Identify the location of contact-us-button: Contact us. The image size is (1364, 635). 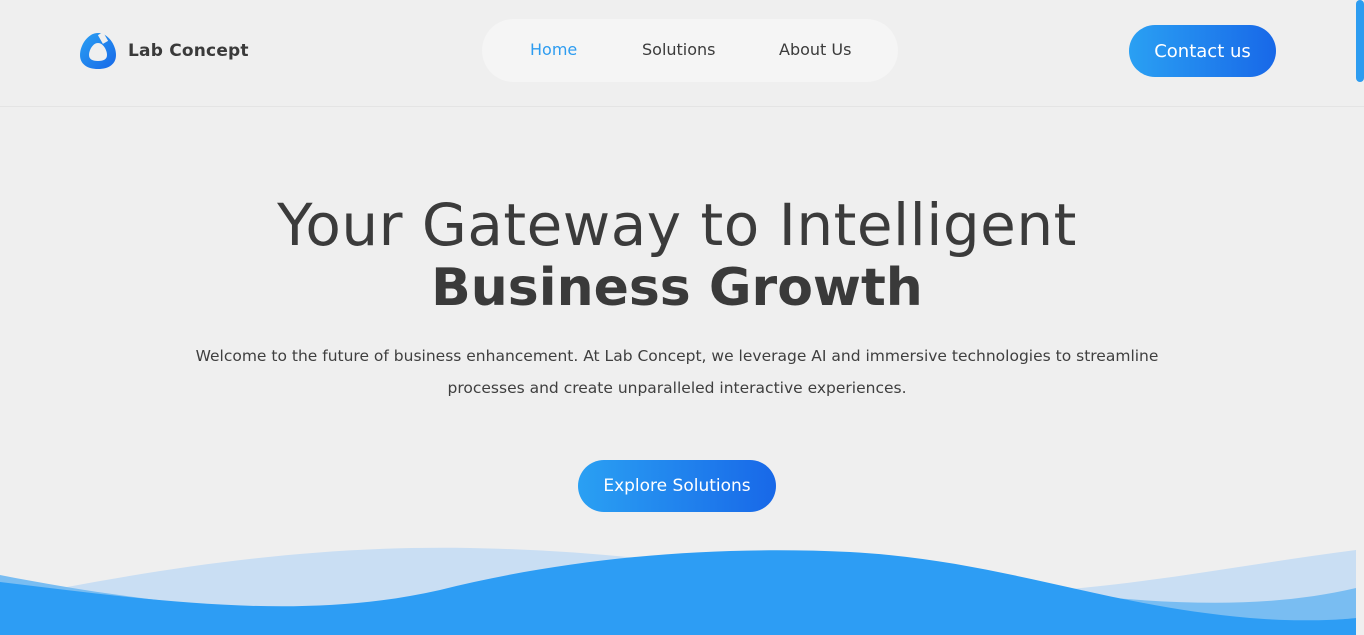
(1202, 51).